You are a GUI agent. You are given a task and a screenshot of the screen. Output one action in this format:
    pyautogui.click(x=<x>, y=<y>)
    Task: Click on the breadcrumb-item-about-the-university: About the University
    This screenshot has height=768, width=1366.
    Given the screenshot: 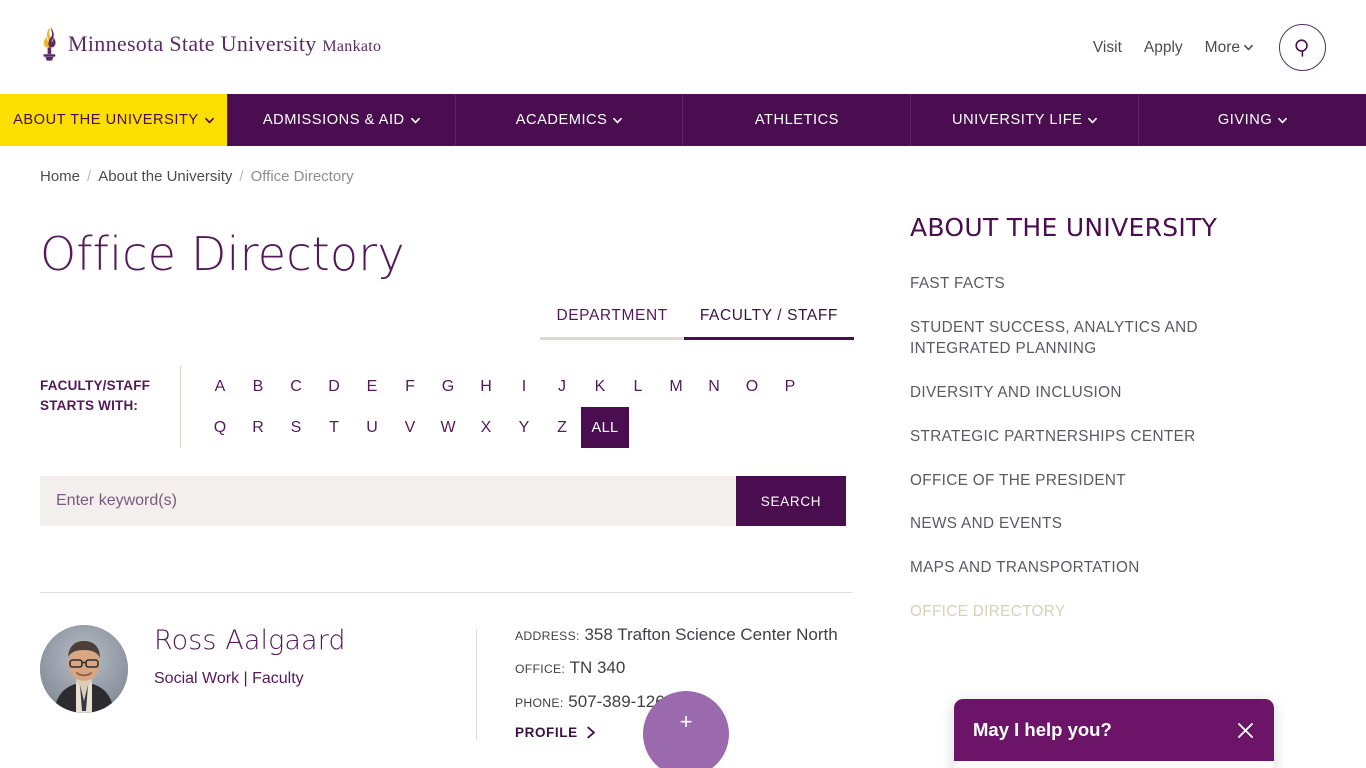 What is the action you would take?
    pyautogui.click(x=165, y=176)
    